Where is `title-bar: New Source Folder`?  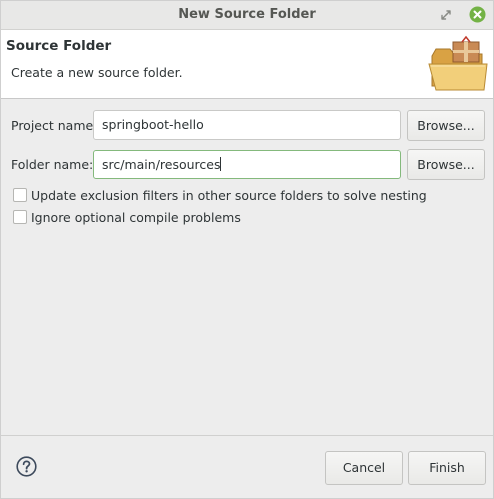
title-bar: New Source Folder is located at coordinates (247, 15).